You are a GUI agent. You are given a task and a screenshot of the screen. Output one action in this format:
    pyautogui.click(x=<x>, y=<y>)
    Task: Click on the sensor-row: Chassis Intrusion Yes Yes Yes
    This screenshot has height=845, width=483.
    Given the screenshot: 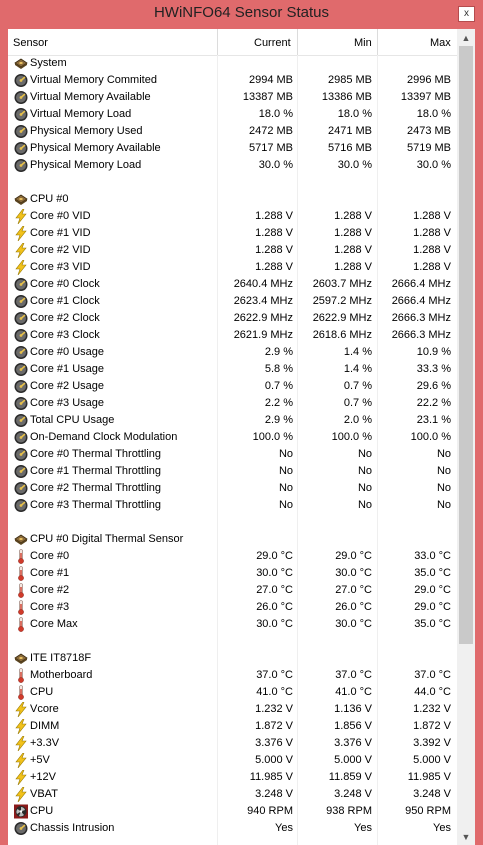 What is the action you would take?
    pyautogui.click(x=232, y=828)
    